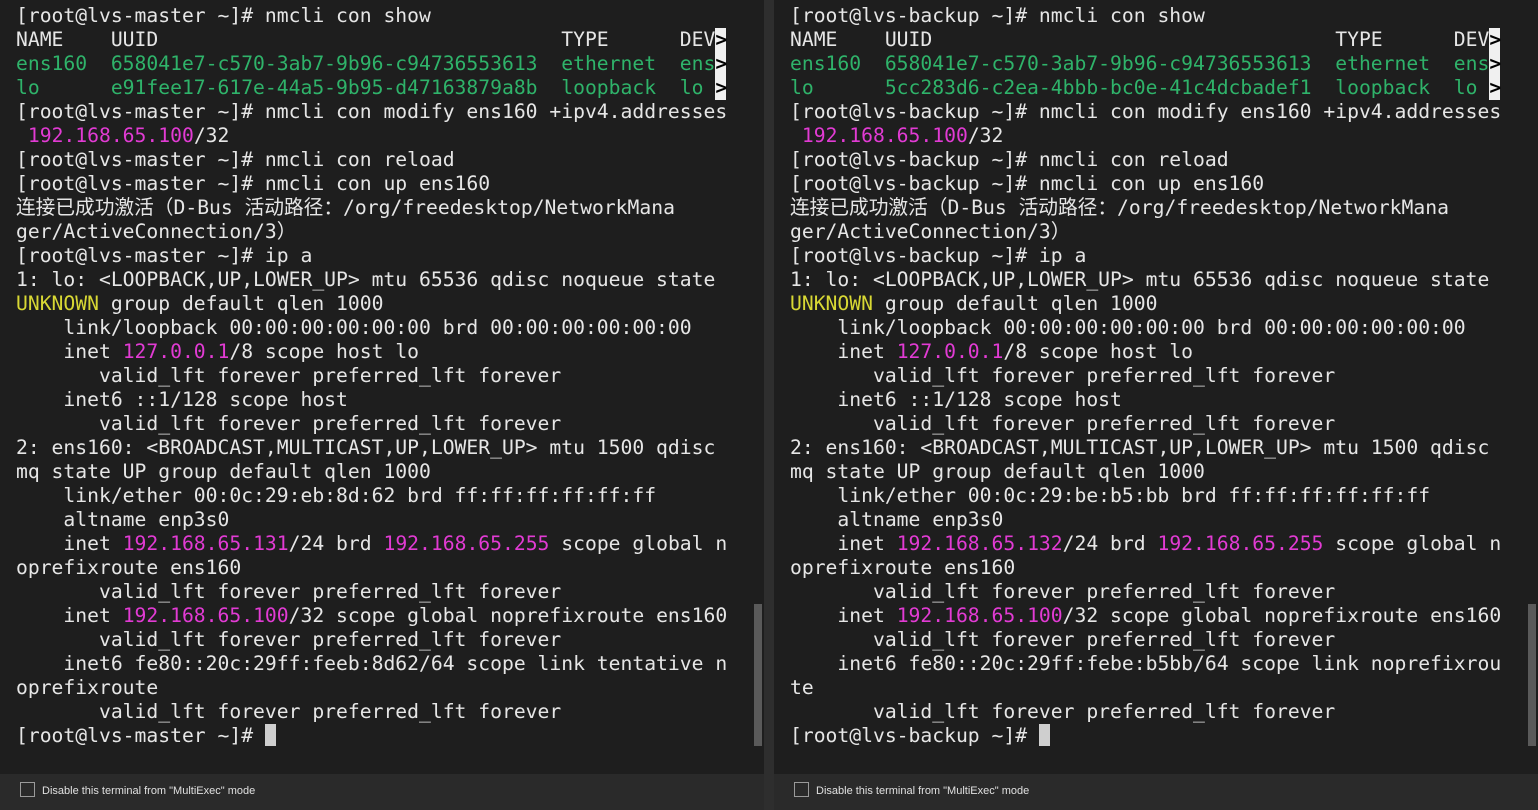 The height and width of the screenshot is (810, 1538). What do you see at coordinates (802, 687) in the screenshot?
I see `terminal-text: te` at bounding box center [802, 687].